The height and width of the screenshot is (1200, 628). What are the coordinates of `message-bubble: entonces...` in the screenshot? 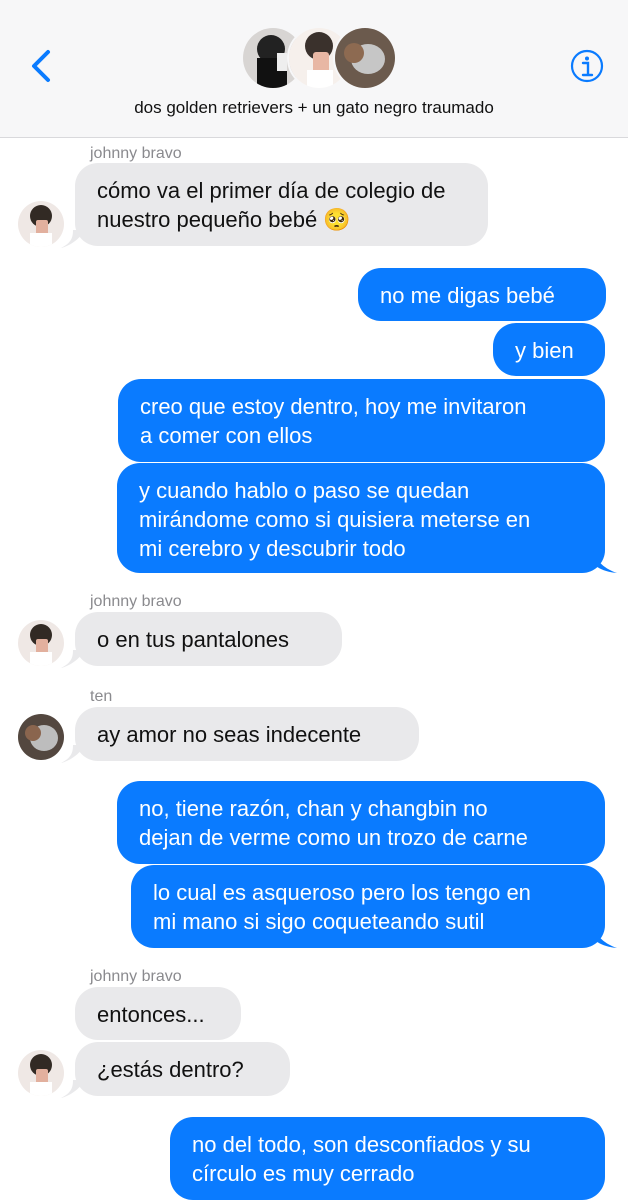 It's located at (158, 1013).